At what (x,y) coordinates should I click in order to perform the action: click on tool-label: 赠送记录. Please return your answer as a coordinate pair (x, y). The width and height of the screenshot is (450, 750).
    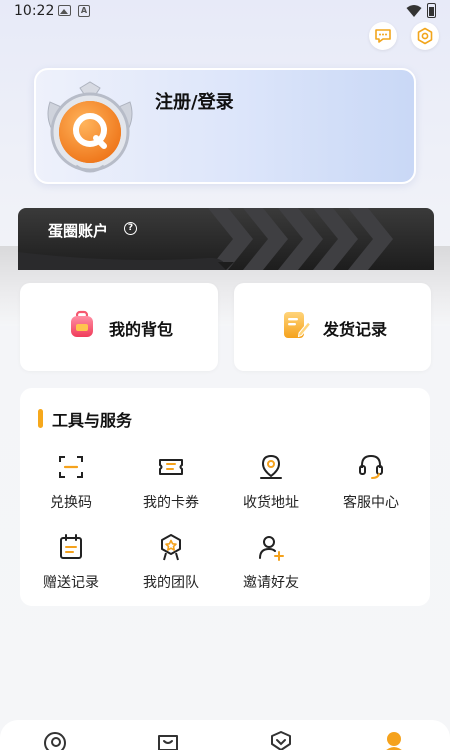
    Looking at the image, I should click on (71, 583).